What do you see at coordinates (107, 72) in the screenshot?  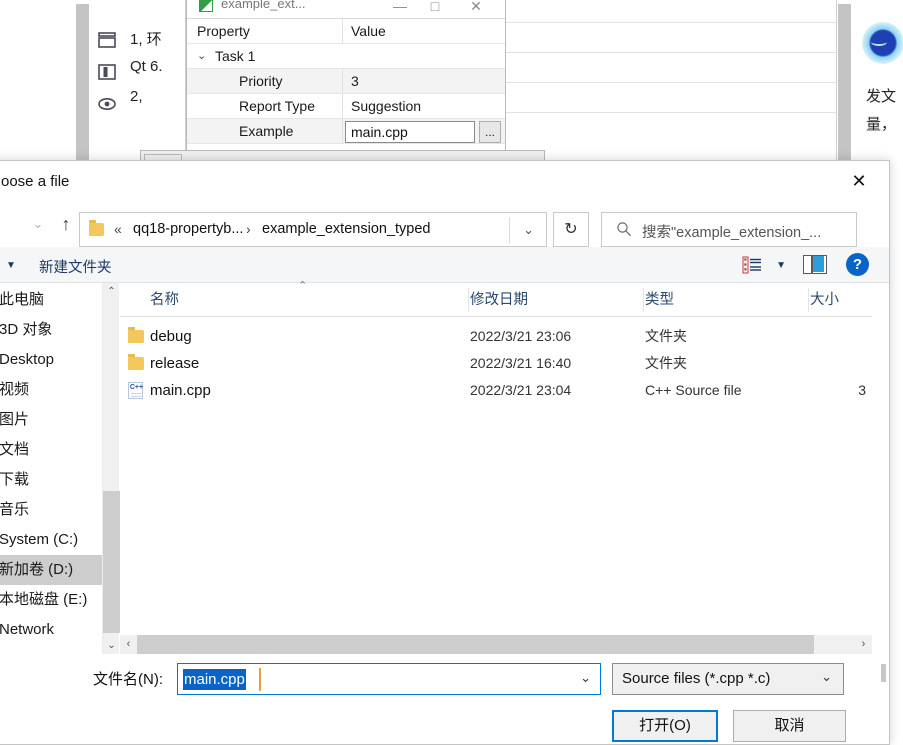 I see `panel-split-icon` at bounding box center [107, 72].